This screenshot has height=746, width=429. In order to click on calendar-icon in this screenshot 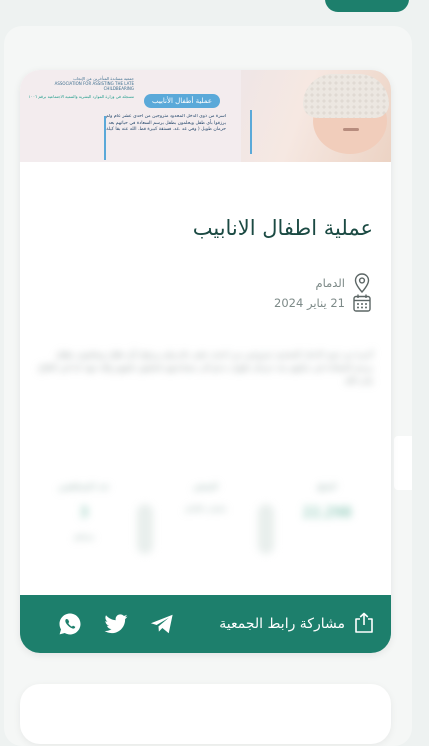, I will do `click(362, 303)`.